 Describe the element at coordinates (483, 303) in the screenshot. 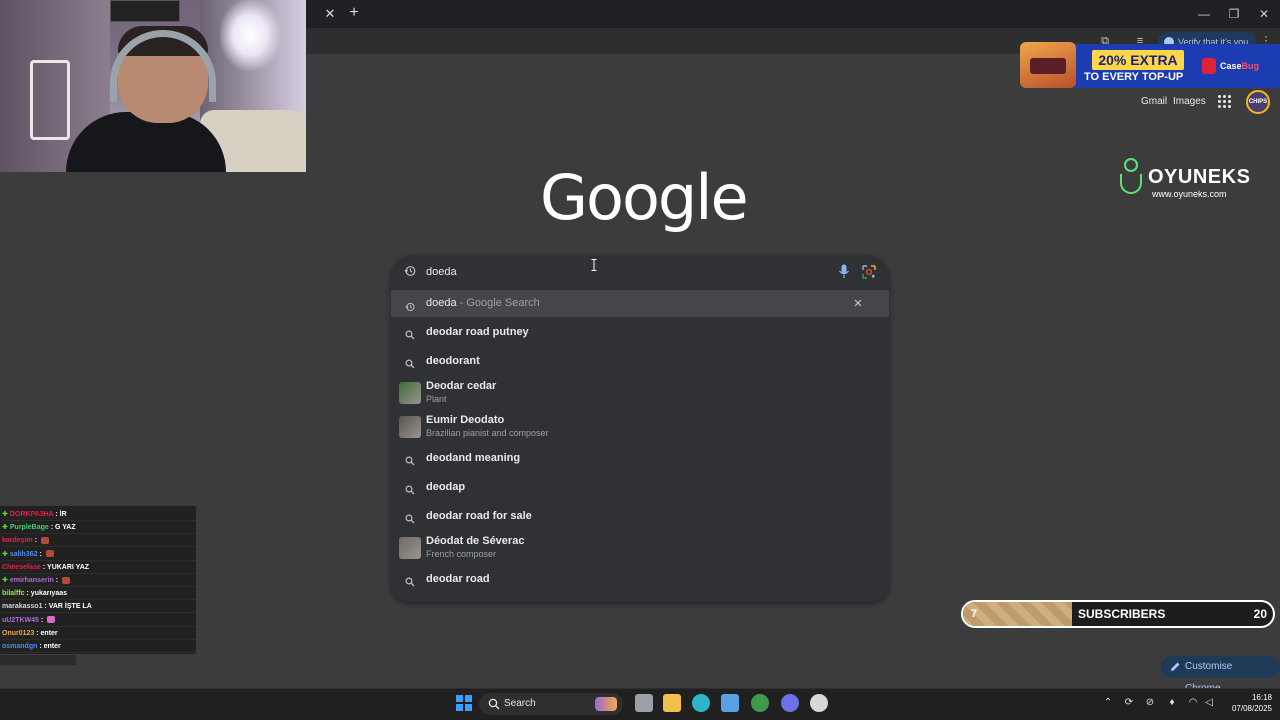

I see `suggestion-text: doeda - Google Search` at that location.